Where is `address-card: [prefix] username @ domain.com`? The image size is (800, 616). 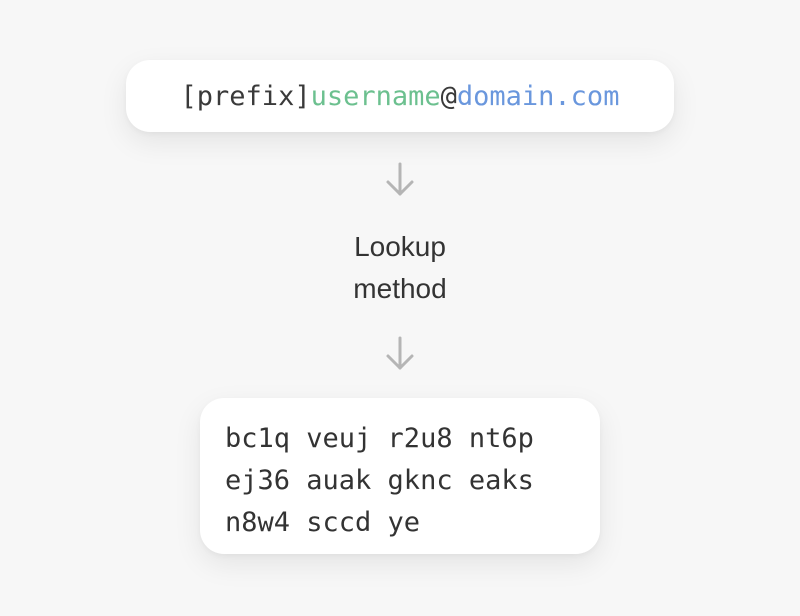
address-card: [prefix] username @ domain.com is located at coordinates (400, 96).